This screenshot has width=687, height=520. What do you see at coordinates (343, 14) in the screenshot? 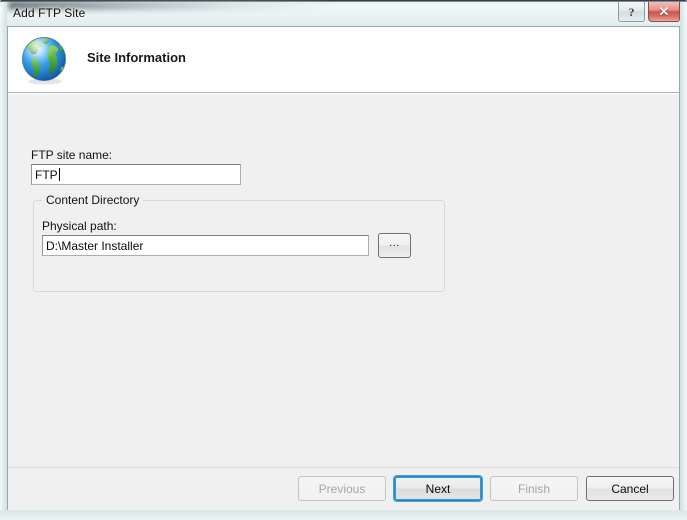
I see `title-bar: Add FTP Site ? ✕` at bounding box center [343, 14].